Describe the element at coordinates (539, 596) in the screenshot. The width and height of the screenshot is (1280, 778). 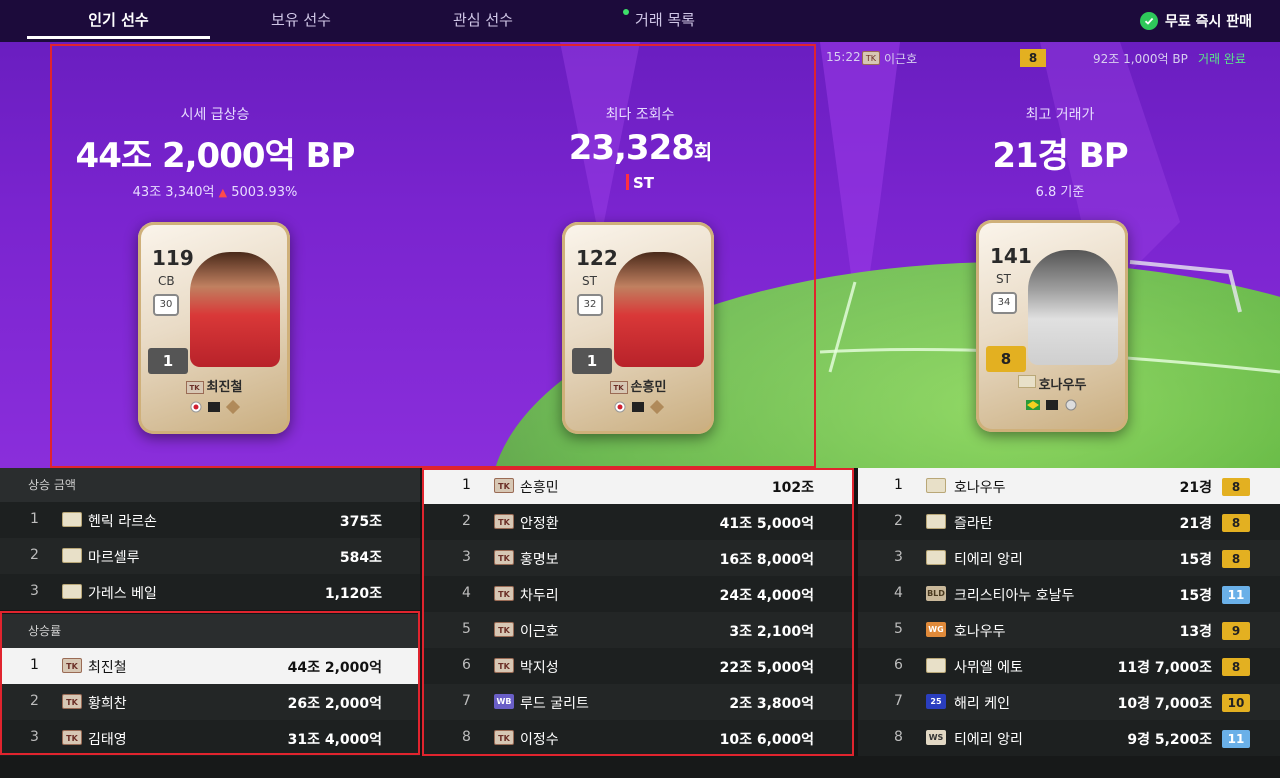
I see `row-player-name: 차두리` at that location.